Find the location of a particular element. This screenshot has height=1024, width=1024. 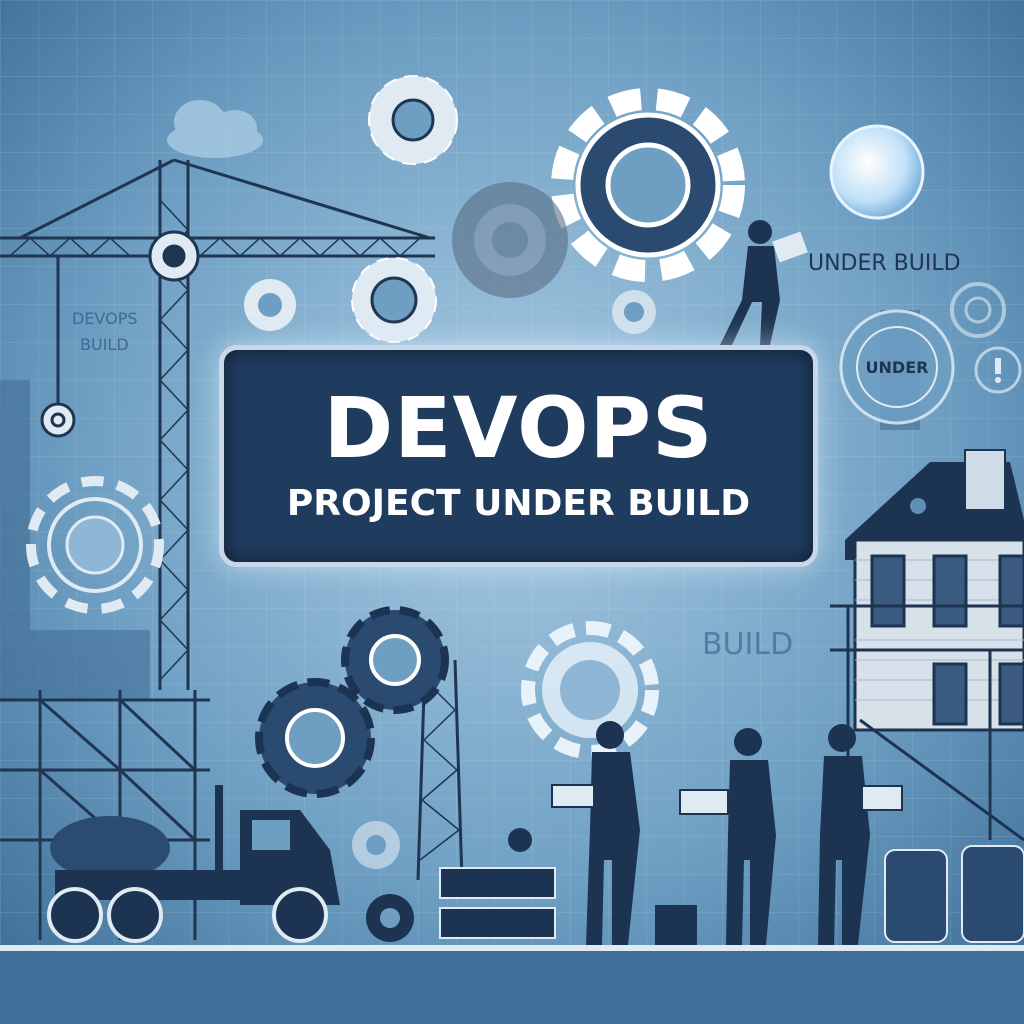

banner-title: DEVOPS is located at coordinates (518, 428).